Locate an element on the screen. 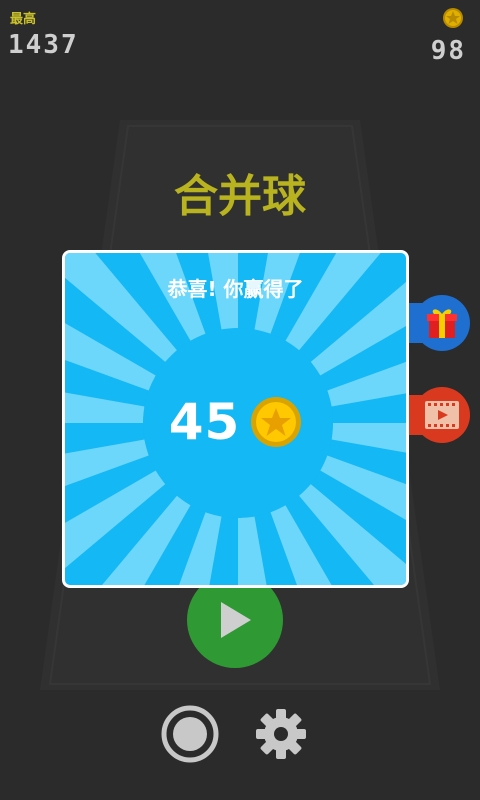  gift-button is located at coordinates (435, 323).